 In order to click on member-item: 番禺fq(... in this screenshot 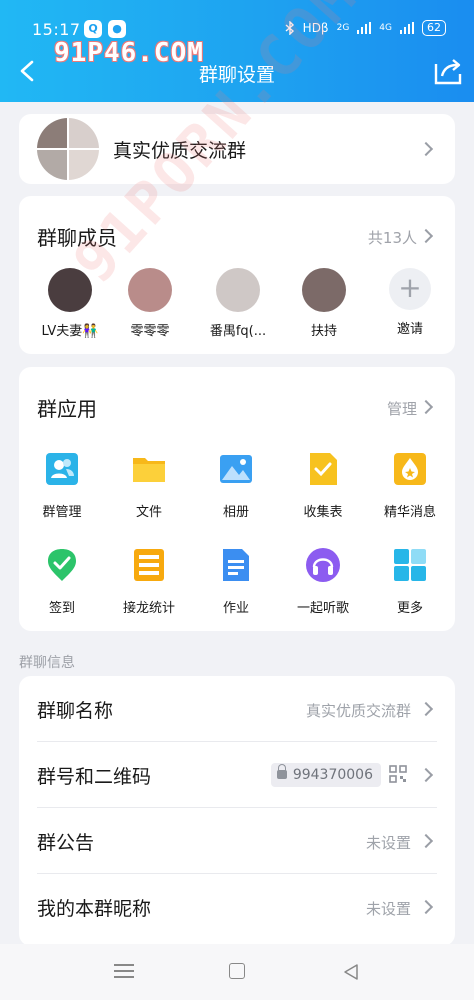, I will do `click(238, 303)`.